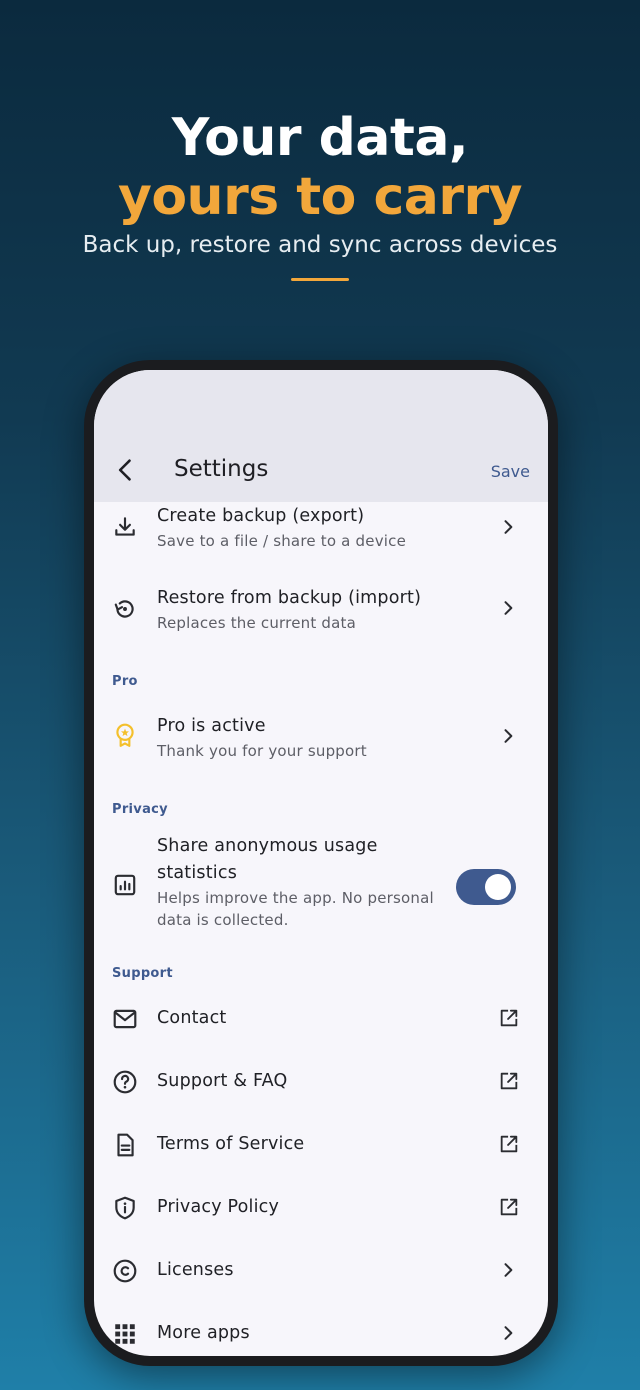 Image resolution: width=640 pixels, height=1390 pixels. Describe the element at coordinates (125, 1019) in the screenshot. I see `mail-icon` at that location.